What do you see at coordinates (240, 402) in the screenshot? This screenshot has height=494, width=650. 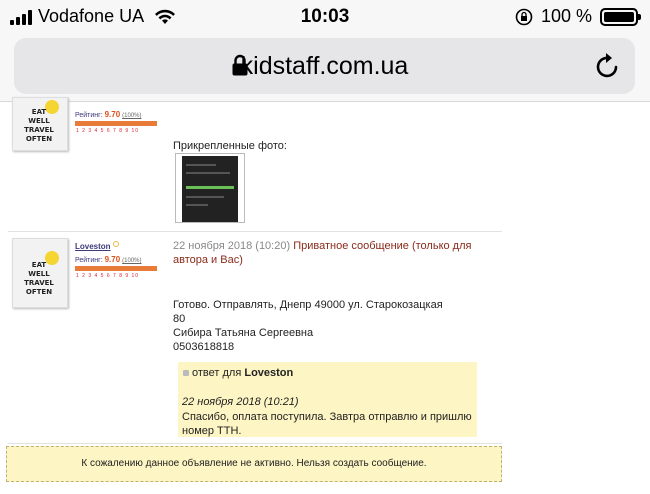 I see `reply-date: 22 ноября 2018 (10:21)` at bounding box center [240, 402].